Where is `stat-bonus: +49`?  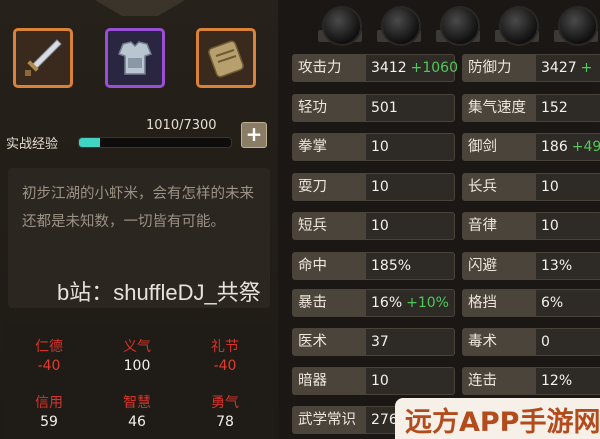 stat-bonus: +49 is located at coordinates (585, 147).